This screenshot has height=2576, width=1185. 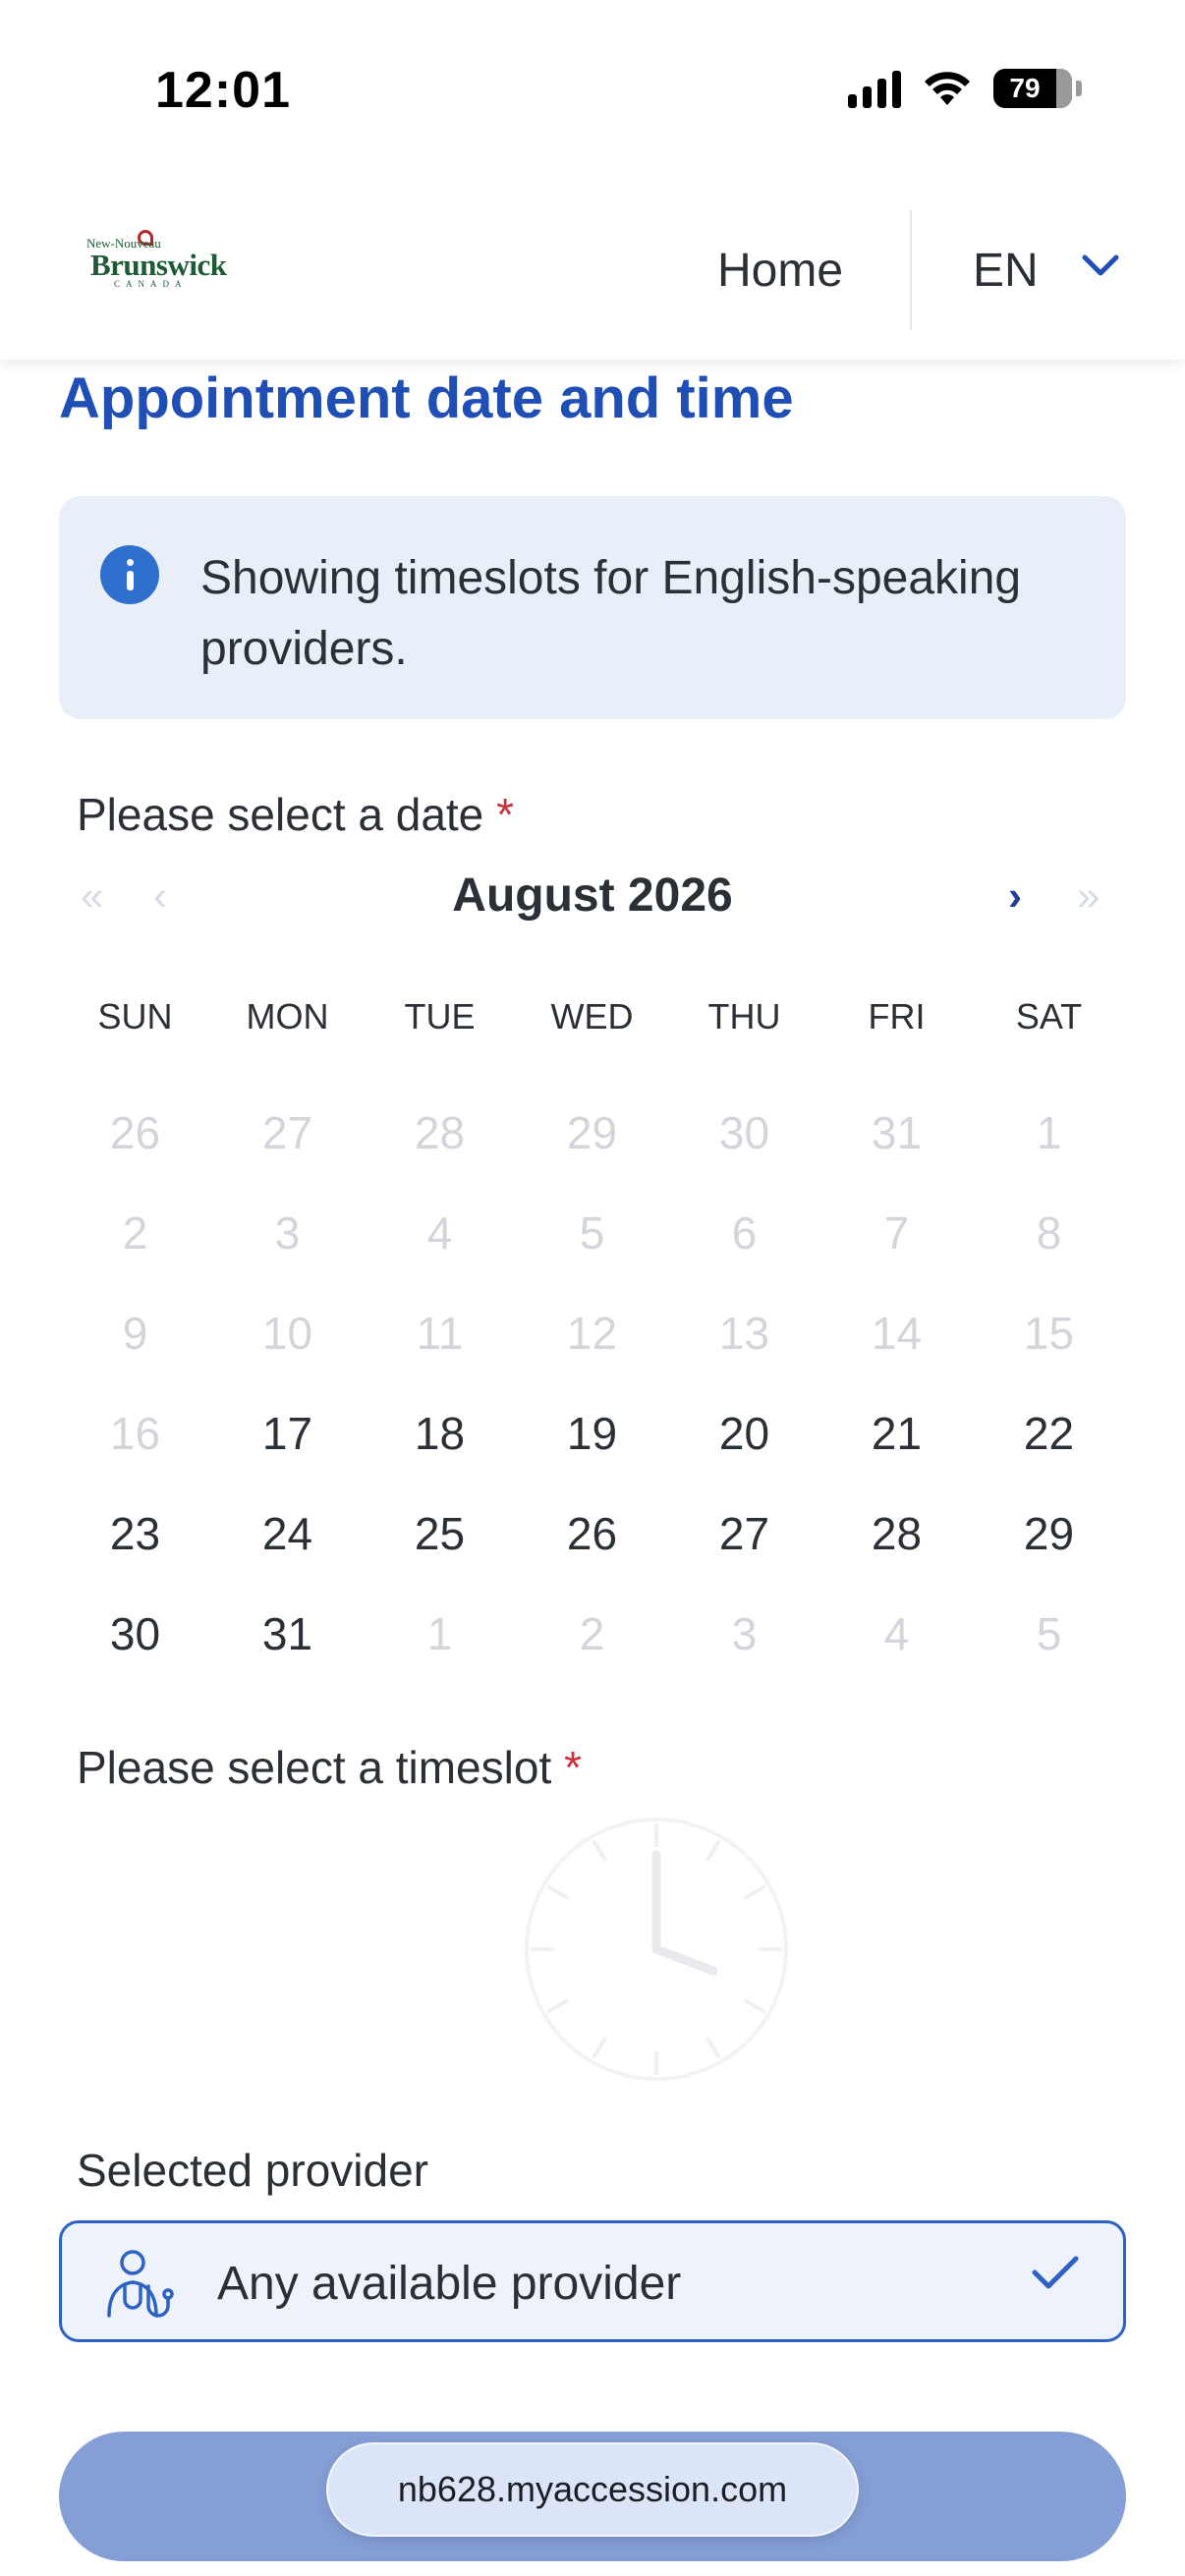 I want to click on calendar-day-disabled: 28, so click(x=440, y=1132).